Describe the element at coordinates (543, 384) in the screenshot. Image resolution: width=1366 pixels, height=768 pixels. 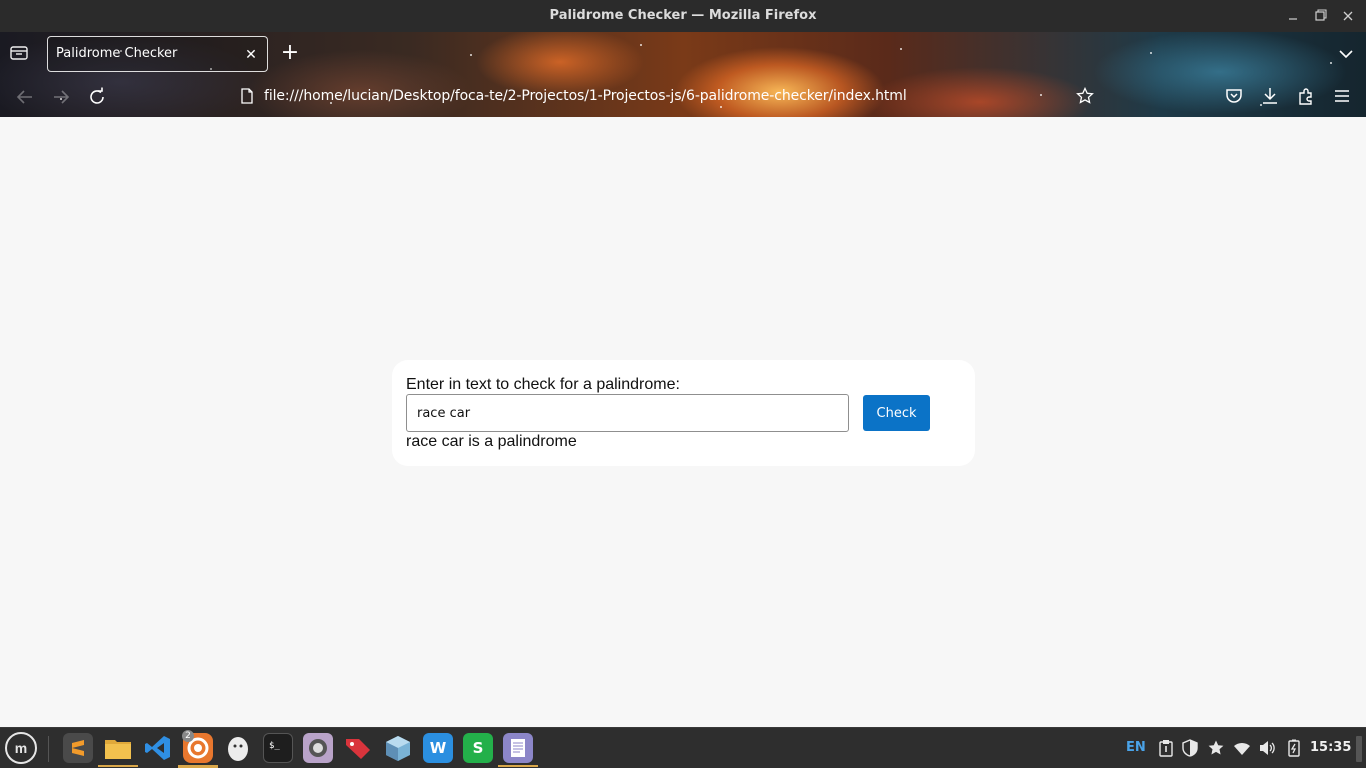
I see `input-prompt-label: Enter in text to check for a palindrome:` at that location.